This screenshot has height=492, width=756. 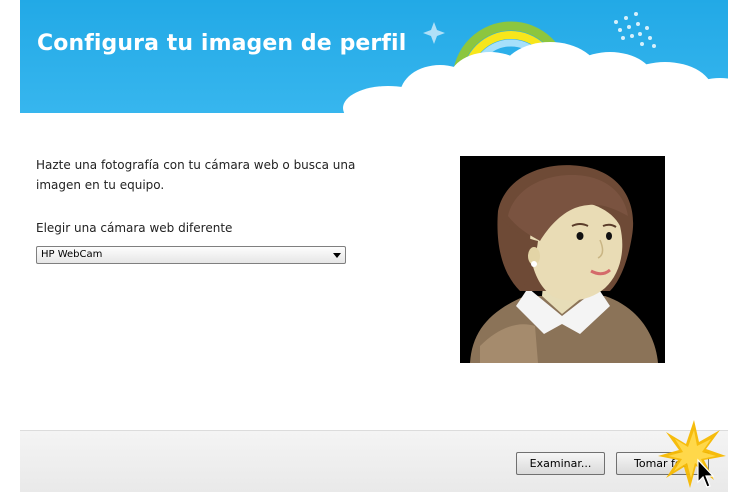 I want to click on profile-picture-preview, so click(x=562, y=259).